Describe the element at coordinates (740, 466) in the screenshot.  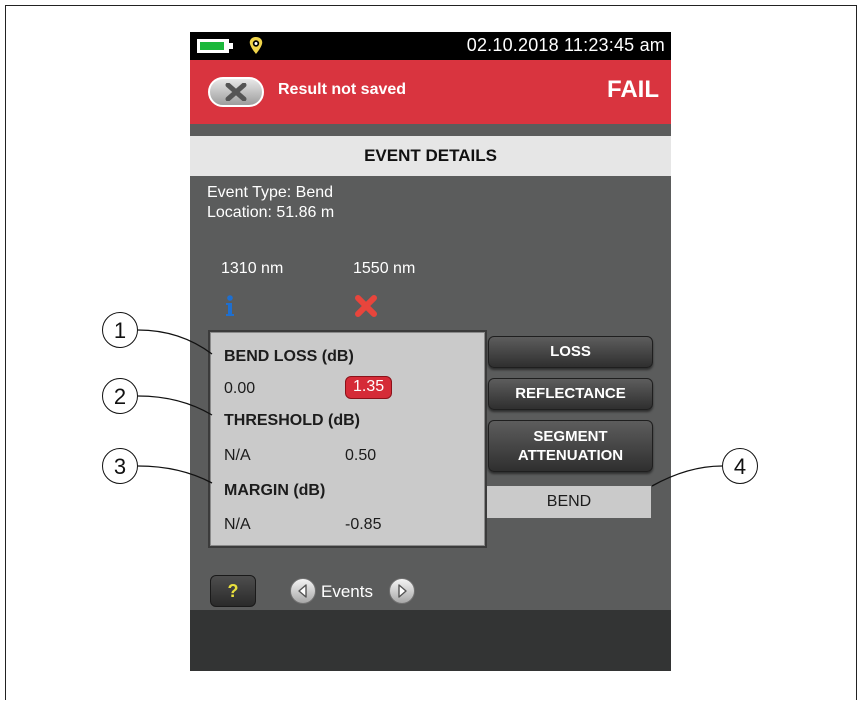
I see `callout-4: 4` at that location.